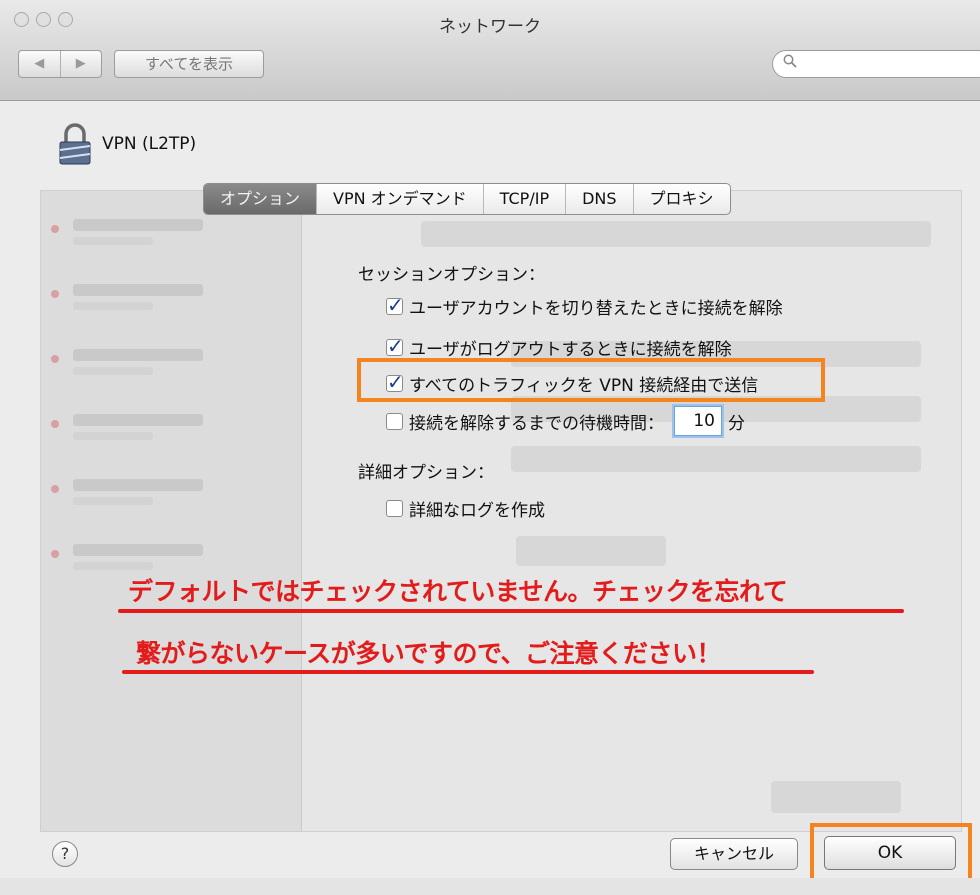 The image size is (980, 895). I want to click on annotation-line-2: 繋がらないケースが多いですので、ご注意ください！, so click(429, 653).